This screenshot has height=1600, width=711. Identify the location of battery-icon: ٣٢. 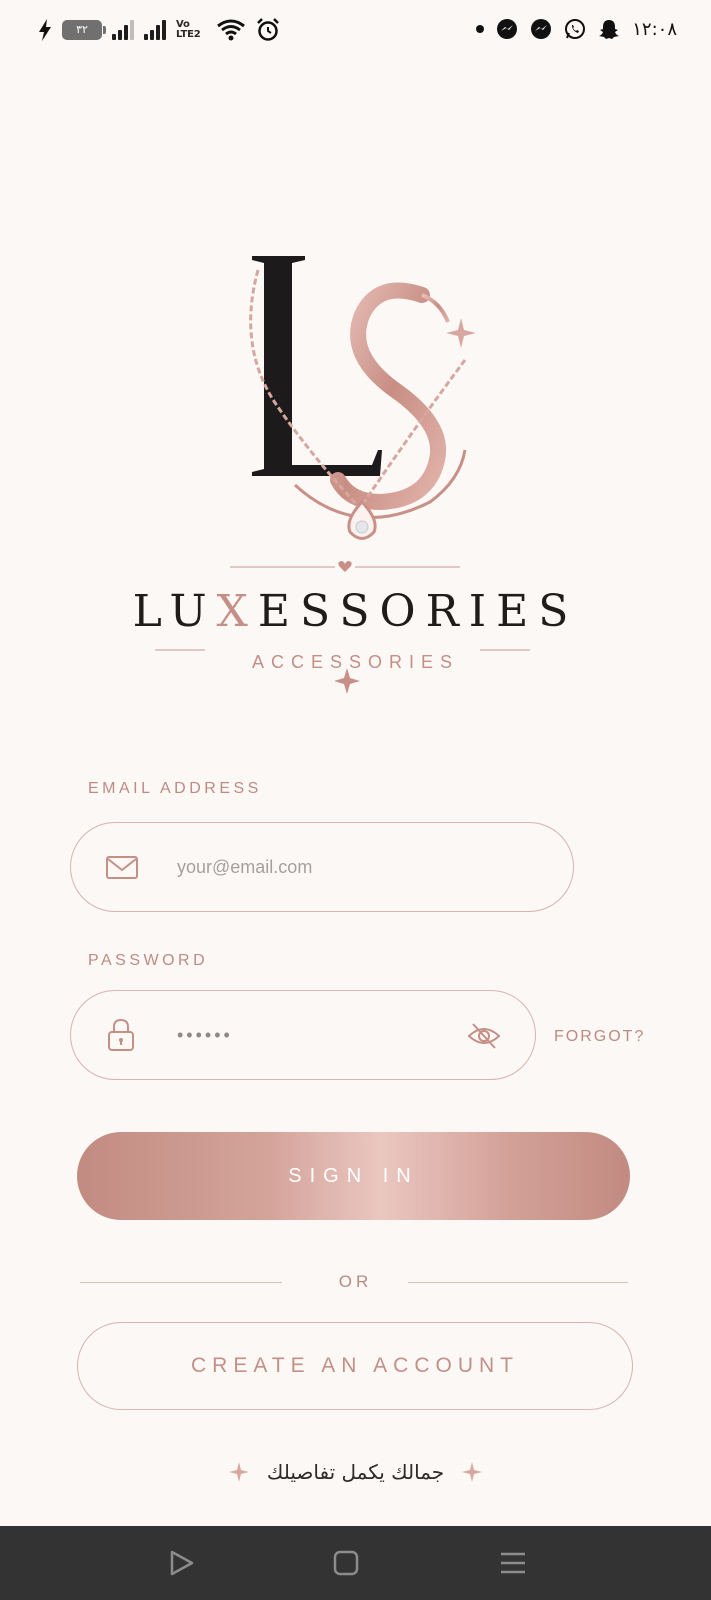
(84, 30).